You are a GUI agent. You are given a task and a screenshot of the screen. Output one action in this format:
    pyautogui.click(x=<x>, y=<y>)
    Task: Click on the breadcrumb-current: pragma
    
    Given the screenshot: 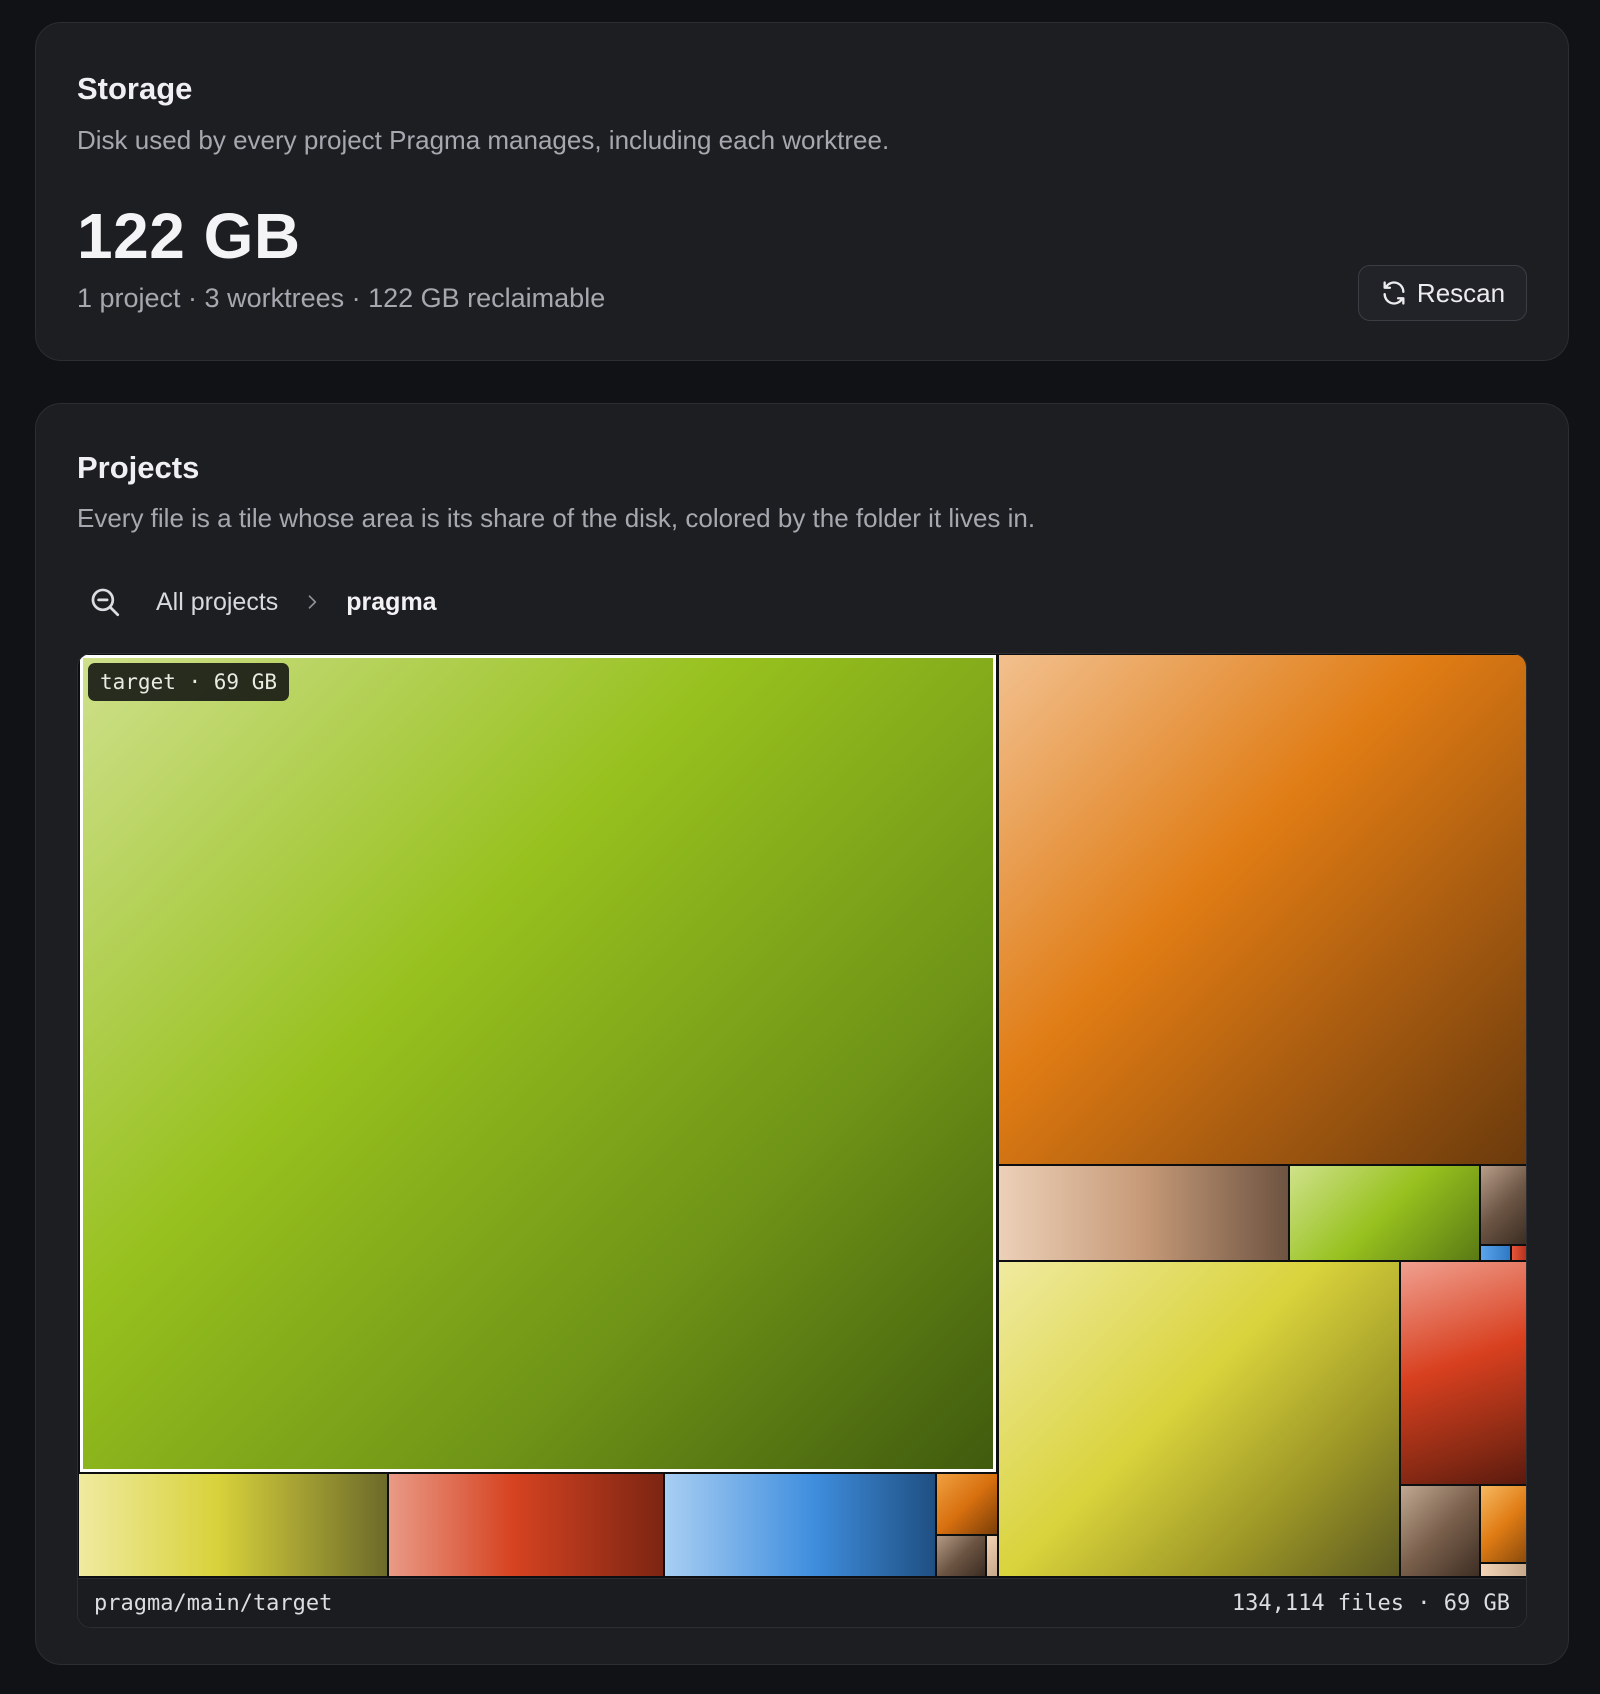 What is the action you would take?
    pyautogui.click(x=391, y=601)
    